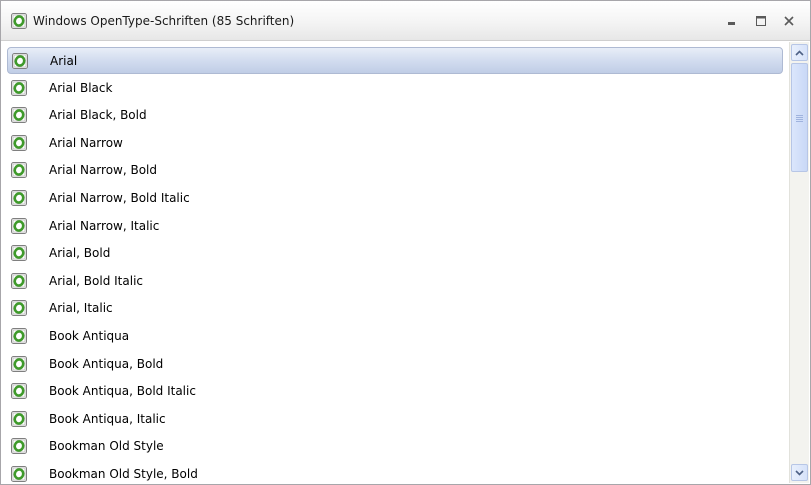 This screenshot has width=811, height=485. What do you see at coordinates (64, 61) in the screenshot?
I see `font-name-label: Arial` at bounding box center [64, 61].